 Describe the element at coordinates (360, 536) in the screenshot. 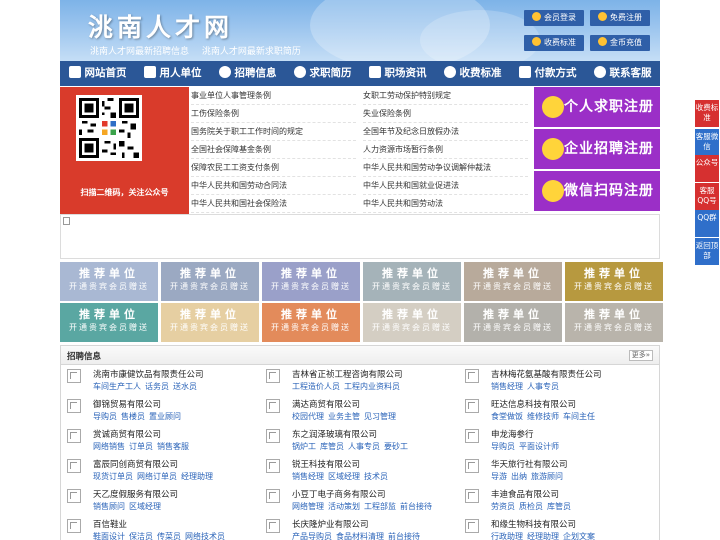

I see `position-link: 食品材料清理` at that location.